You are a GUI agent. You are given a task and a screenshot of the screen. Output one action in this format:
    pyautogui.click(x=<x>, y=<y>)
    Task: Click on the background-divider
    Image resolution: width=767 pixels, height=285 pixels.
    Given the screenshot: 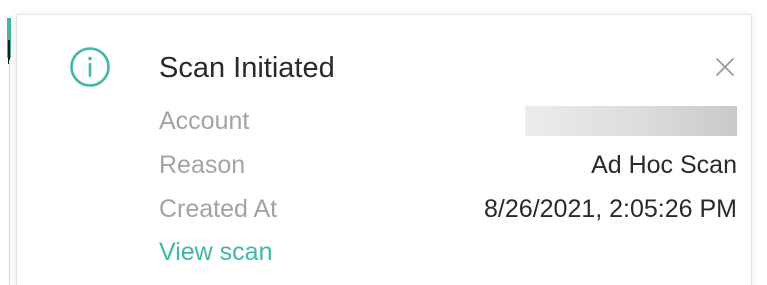 What is the action you would take?
    pyautogui.click(x=9, y=172)
    